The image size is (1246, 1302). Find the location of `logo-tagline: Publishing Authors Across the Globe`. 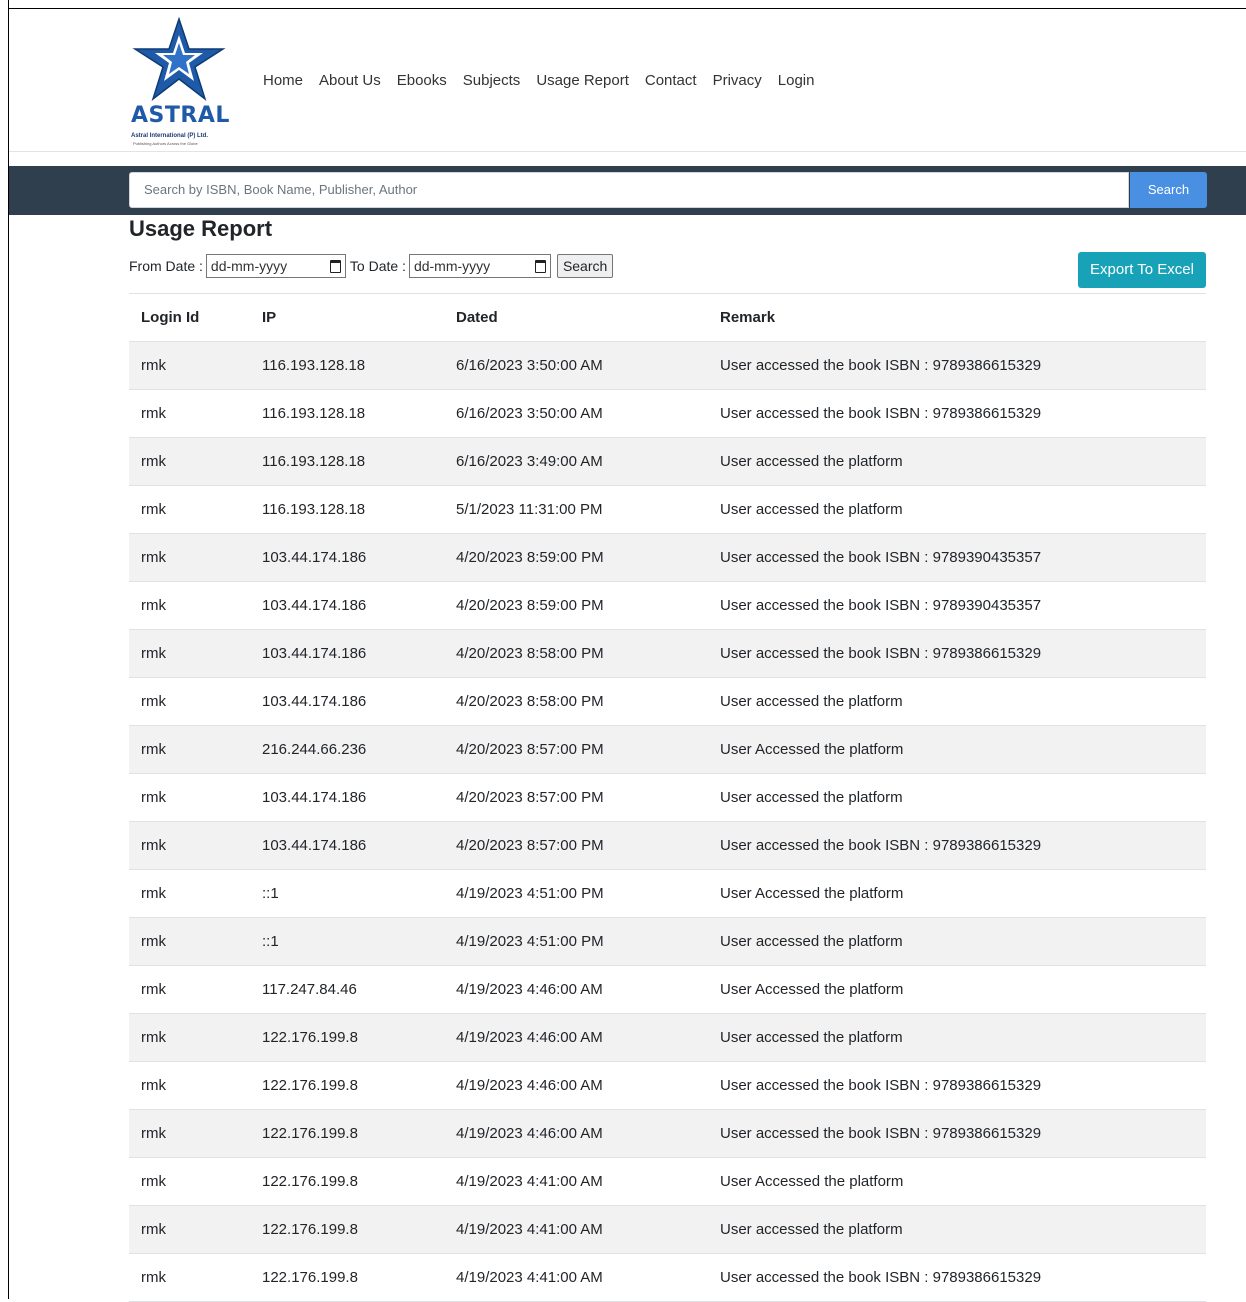

logo-tagline: Publishing Authors Across the Globe is located at coordinates (165, 143).